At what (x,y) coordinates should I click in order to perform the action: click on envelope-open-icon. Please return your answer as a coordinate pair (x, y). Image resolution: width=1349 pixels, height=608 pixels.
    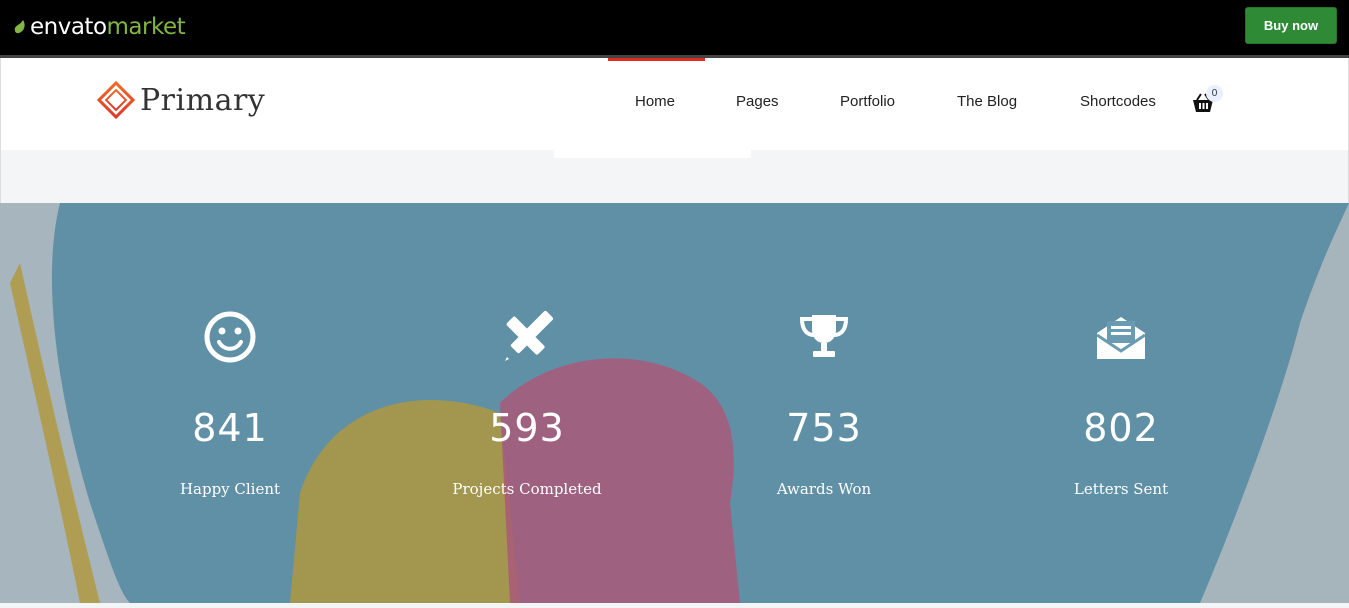
    Looking at the image, I should click on (1121, 338).